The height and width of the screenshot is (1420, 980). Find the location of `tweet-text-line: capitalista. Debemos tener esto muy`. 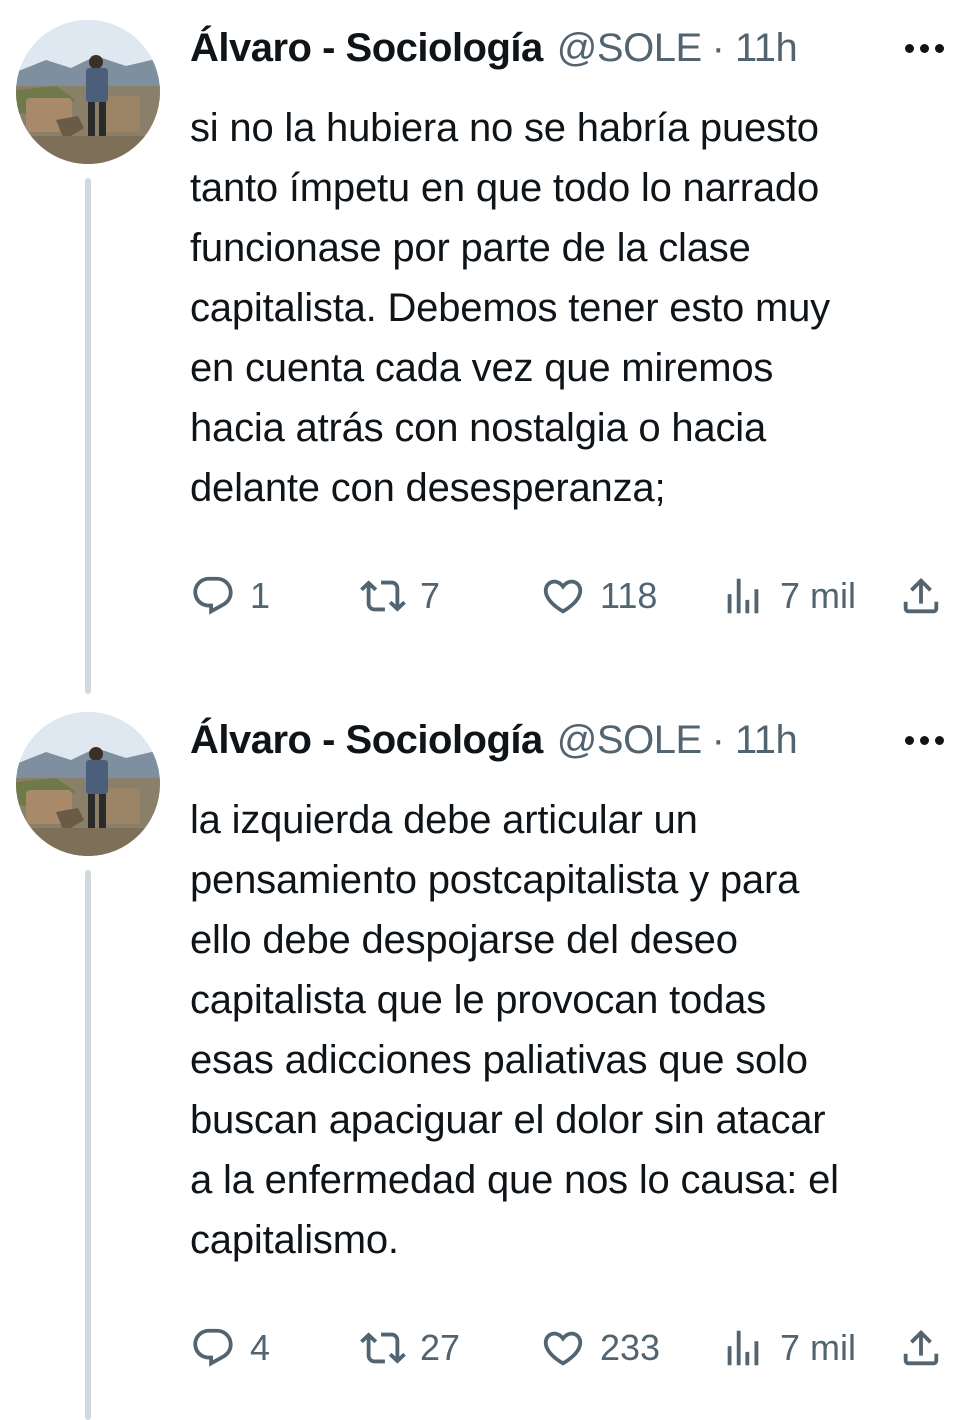

tweet-text-line: capitalista. Debemos tener esto muy is located at coordinates (510, 308).